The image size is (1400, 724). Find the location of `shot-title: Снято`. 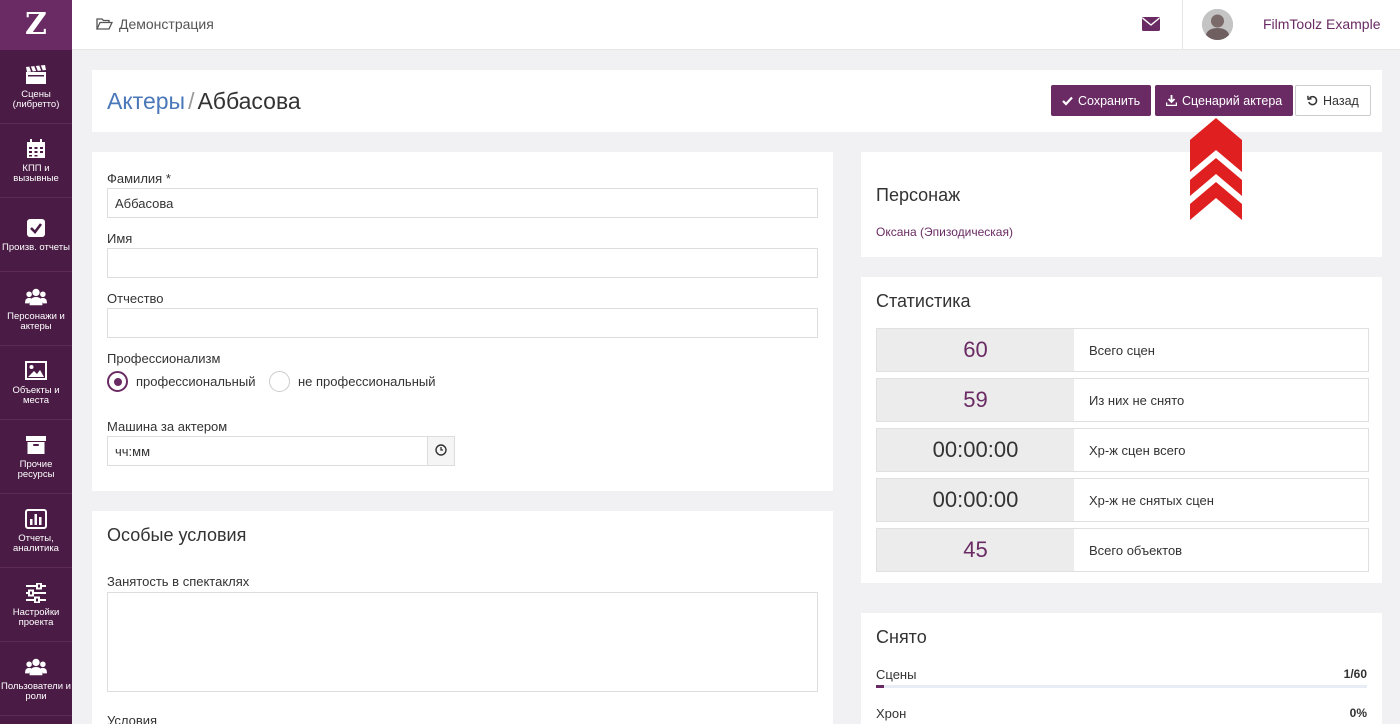

shot-title: Снято is located at coordinates (901, 637).